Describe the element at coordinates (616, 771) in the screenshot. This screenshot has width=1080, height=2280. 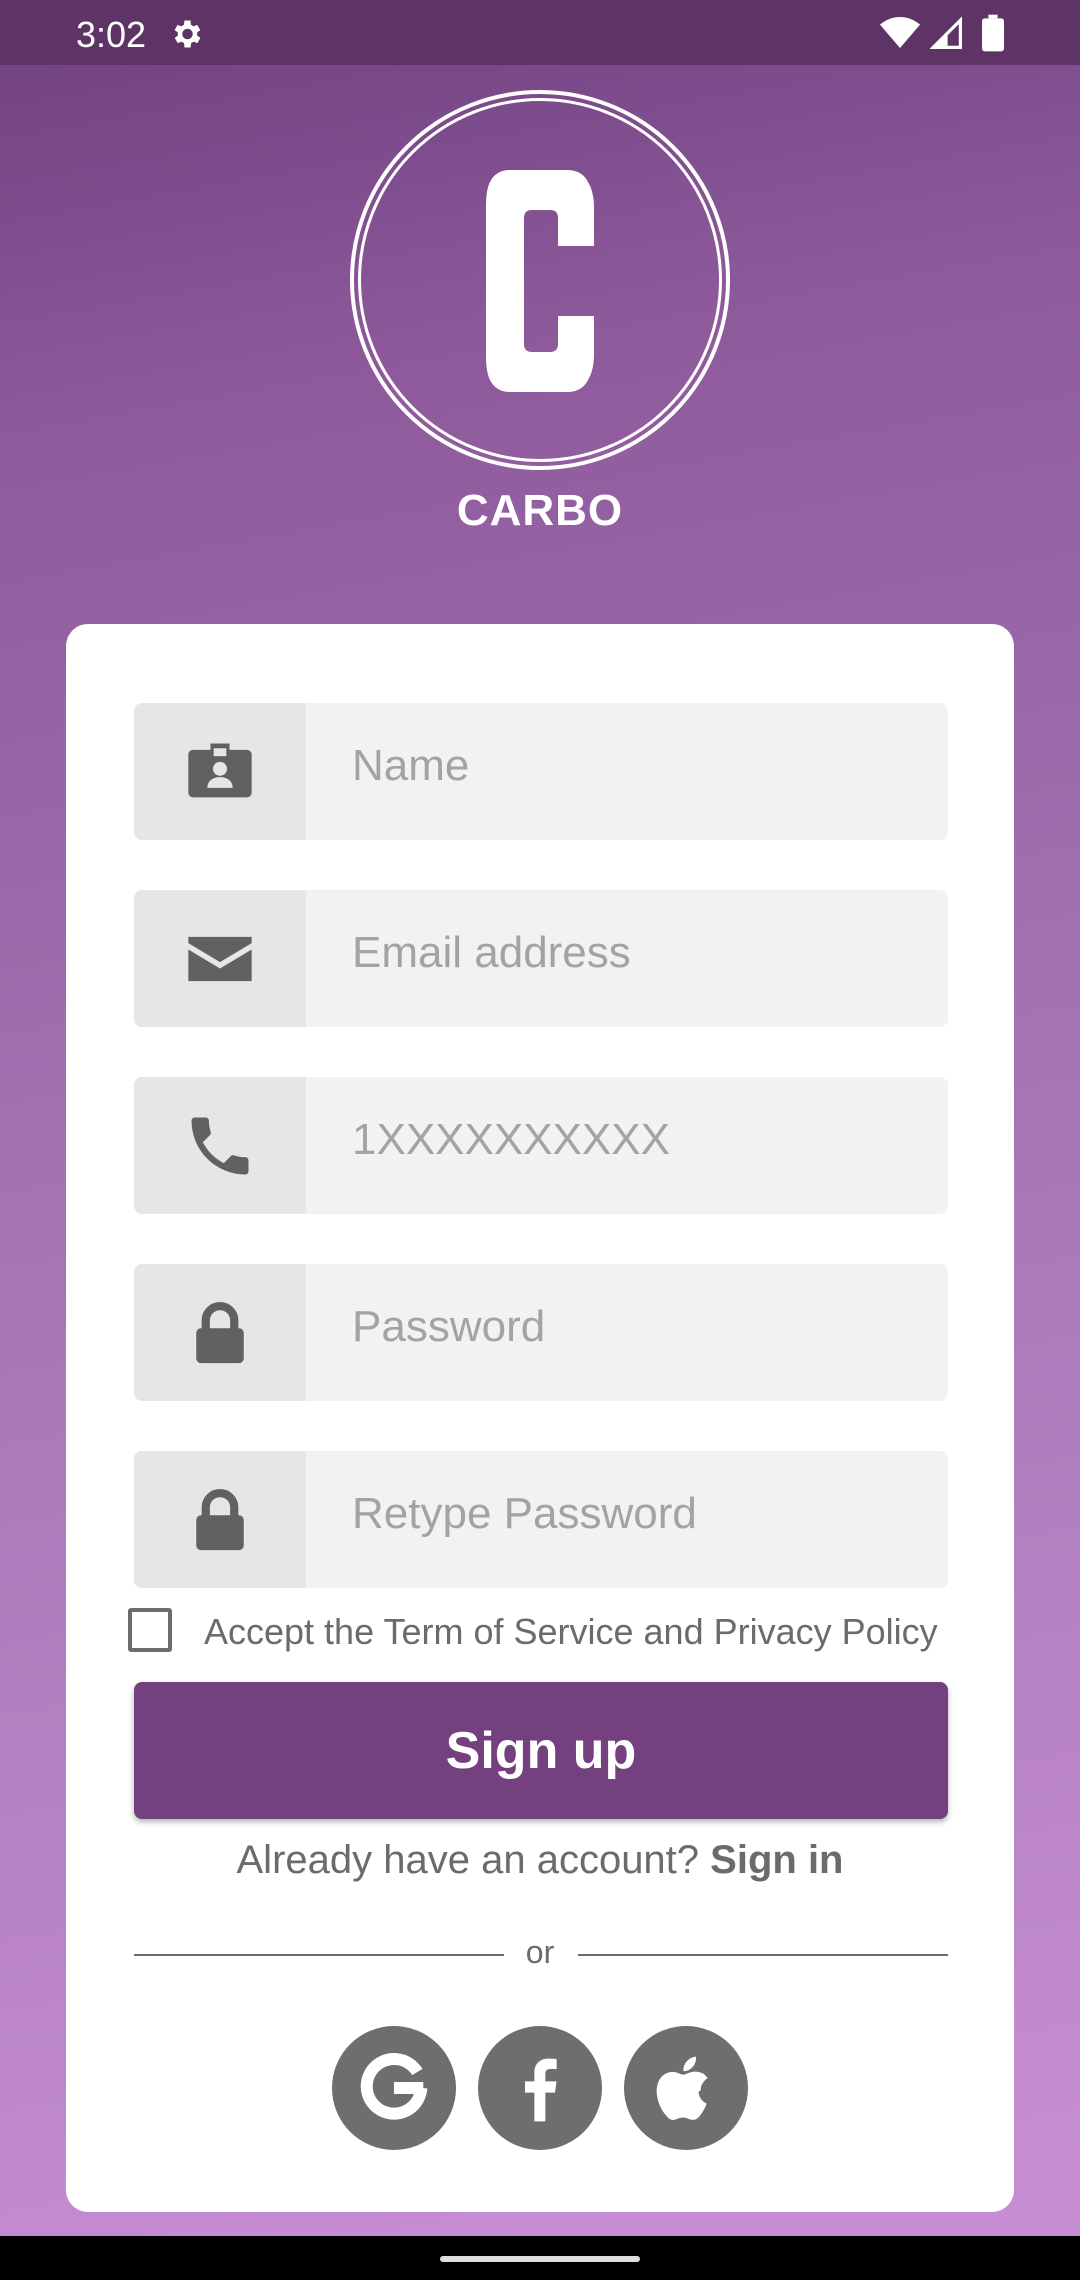
I see `name-input` at that location.